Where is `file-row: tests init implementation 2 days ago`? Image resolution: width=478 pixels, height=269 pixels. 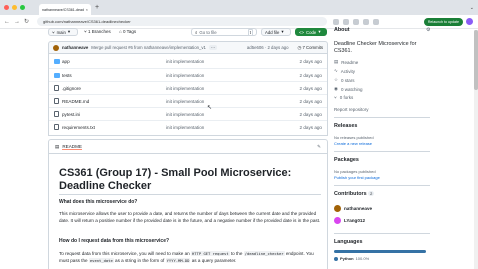 file-row: tests init implementation 2 days ago is located at coordinates (188, 74).